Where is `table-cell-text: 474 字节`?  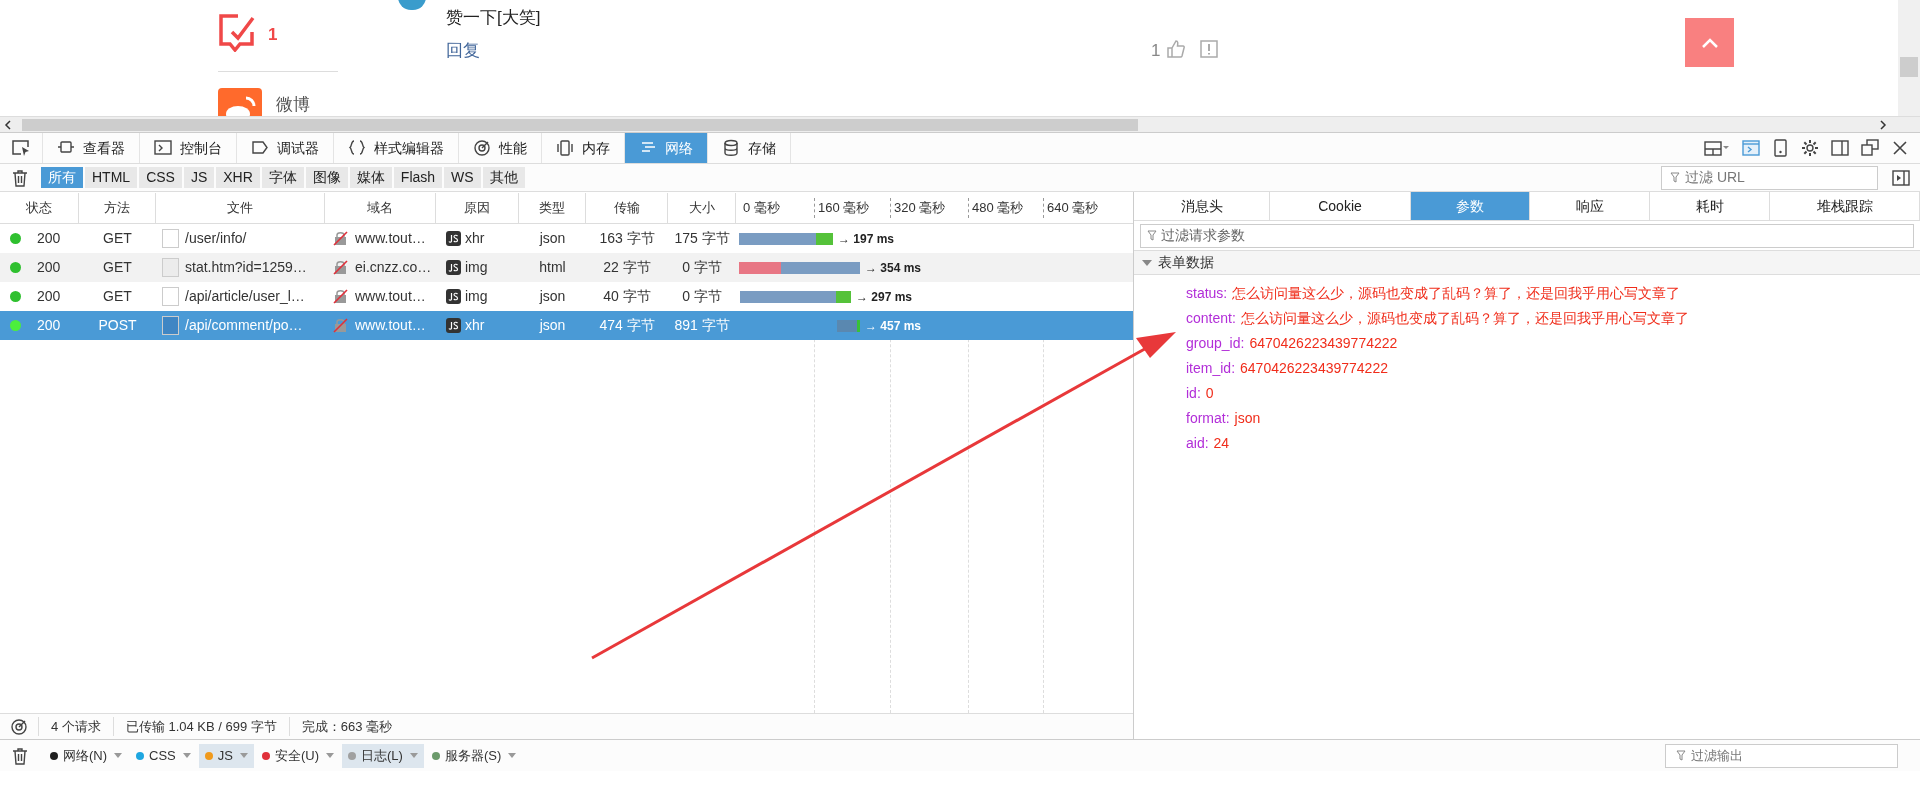
table-cell-text: 474 字节 is located at coordinates (627, 325).